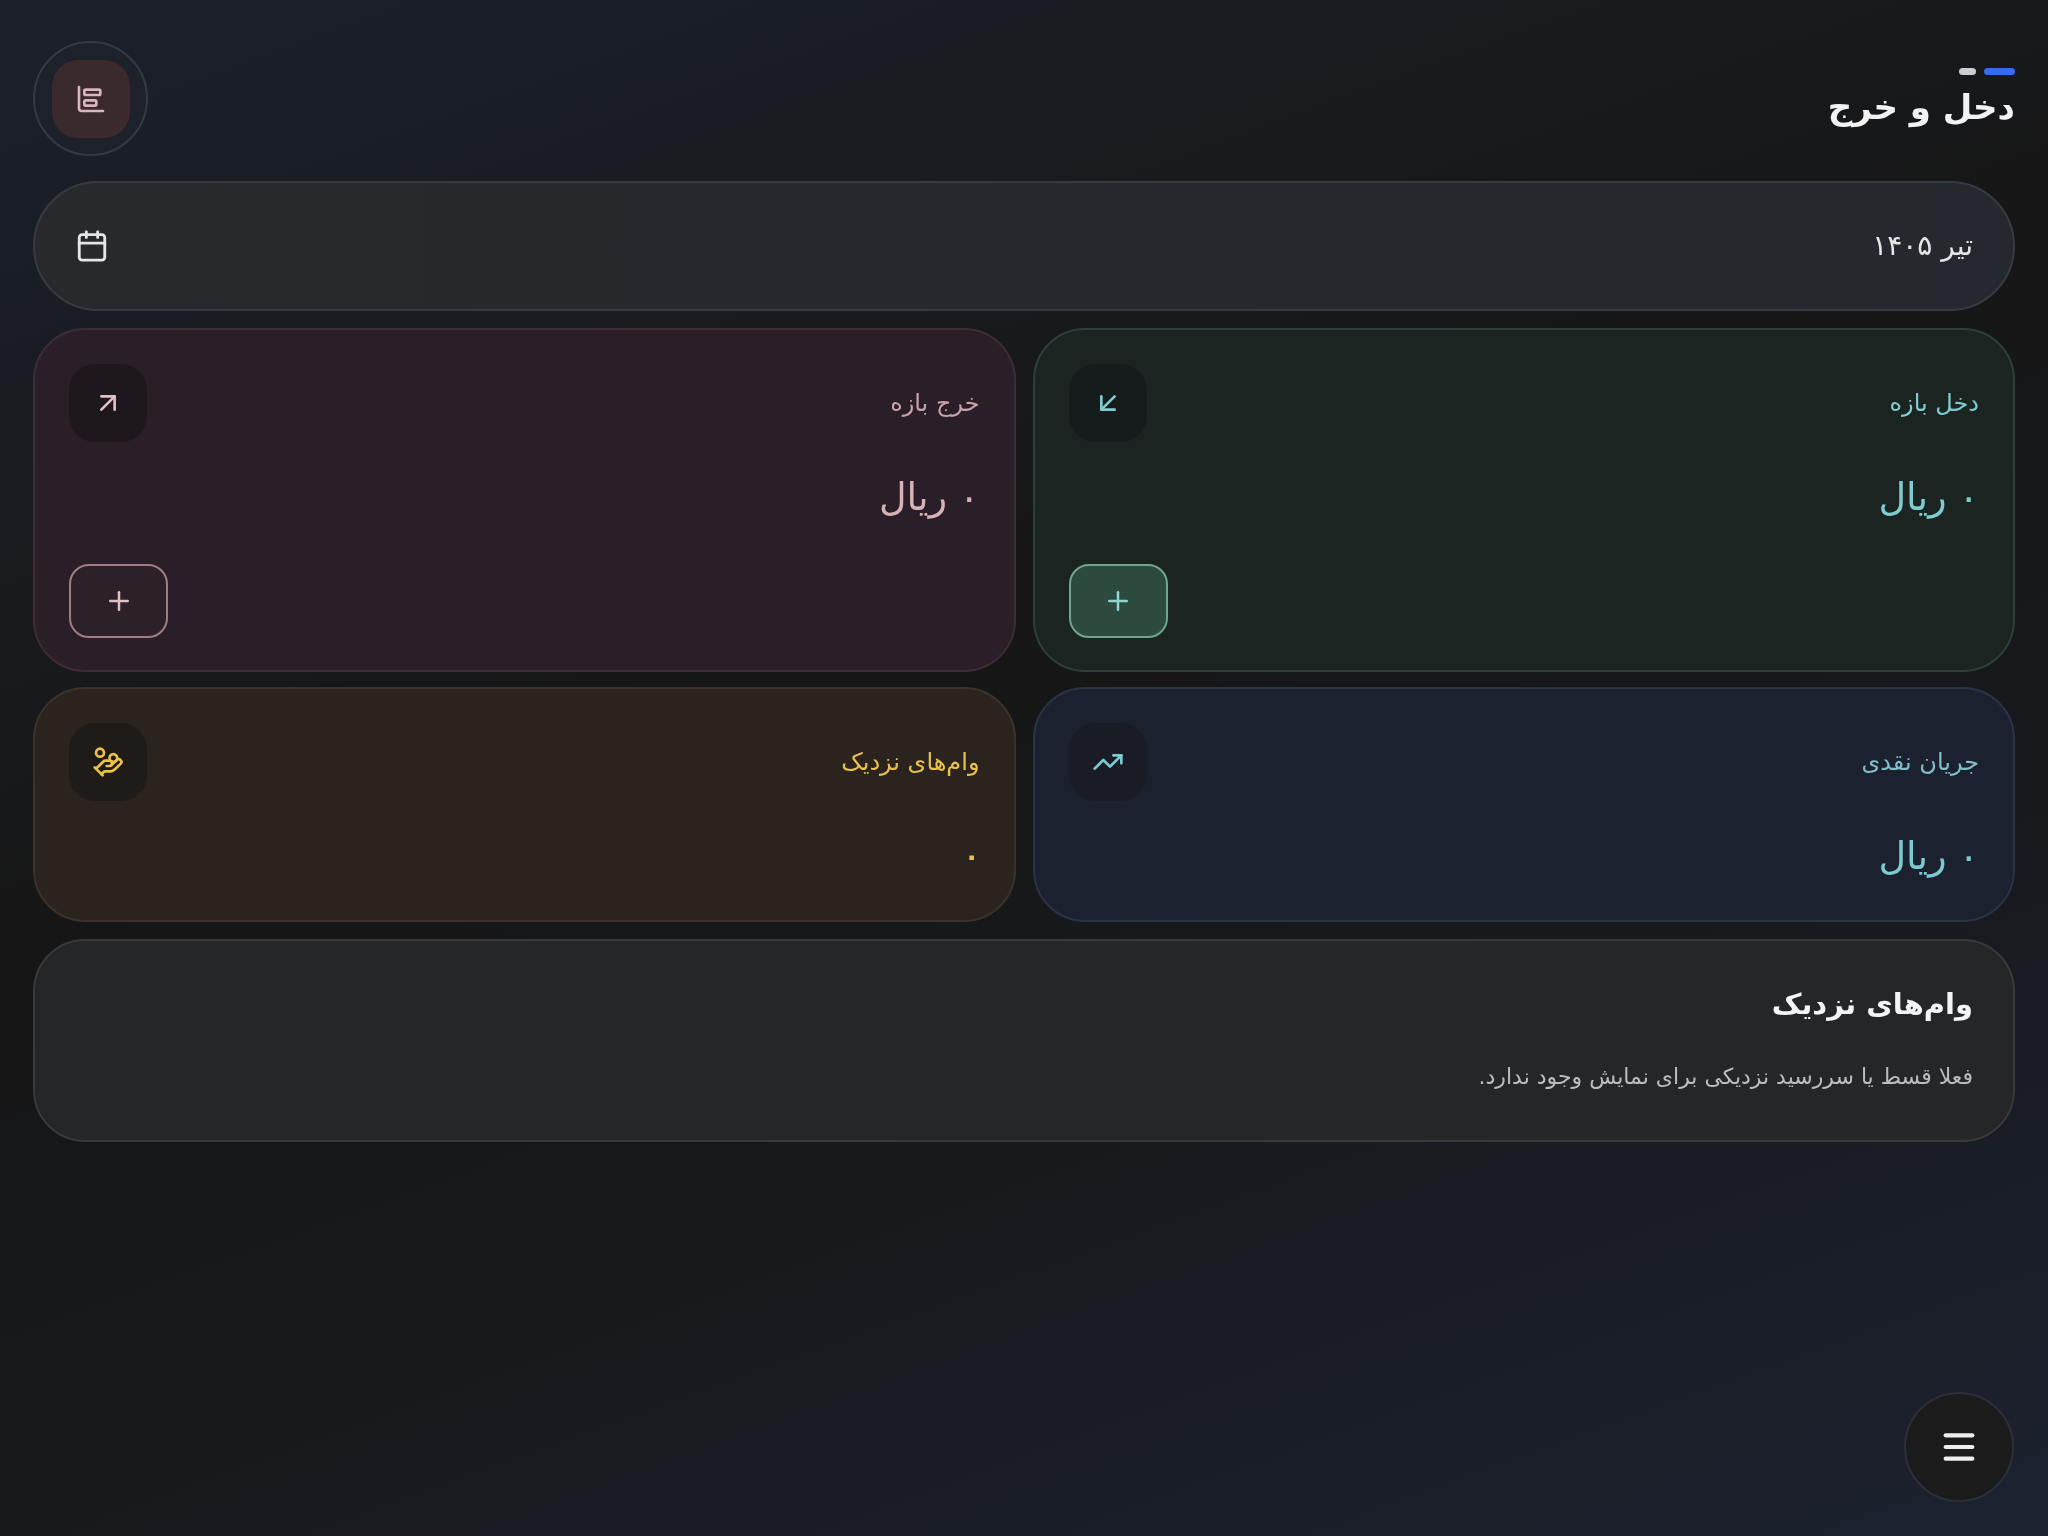 The image size is (2048, 1536). Describe the element at coordinates (1934, 403) in the screenshot. I see `card-title: دخل بازه` at that location.